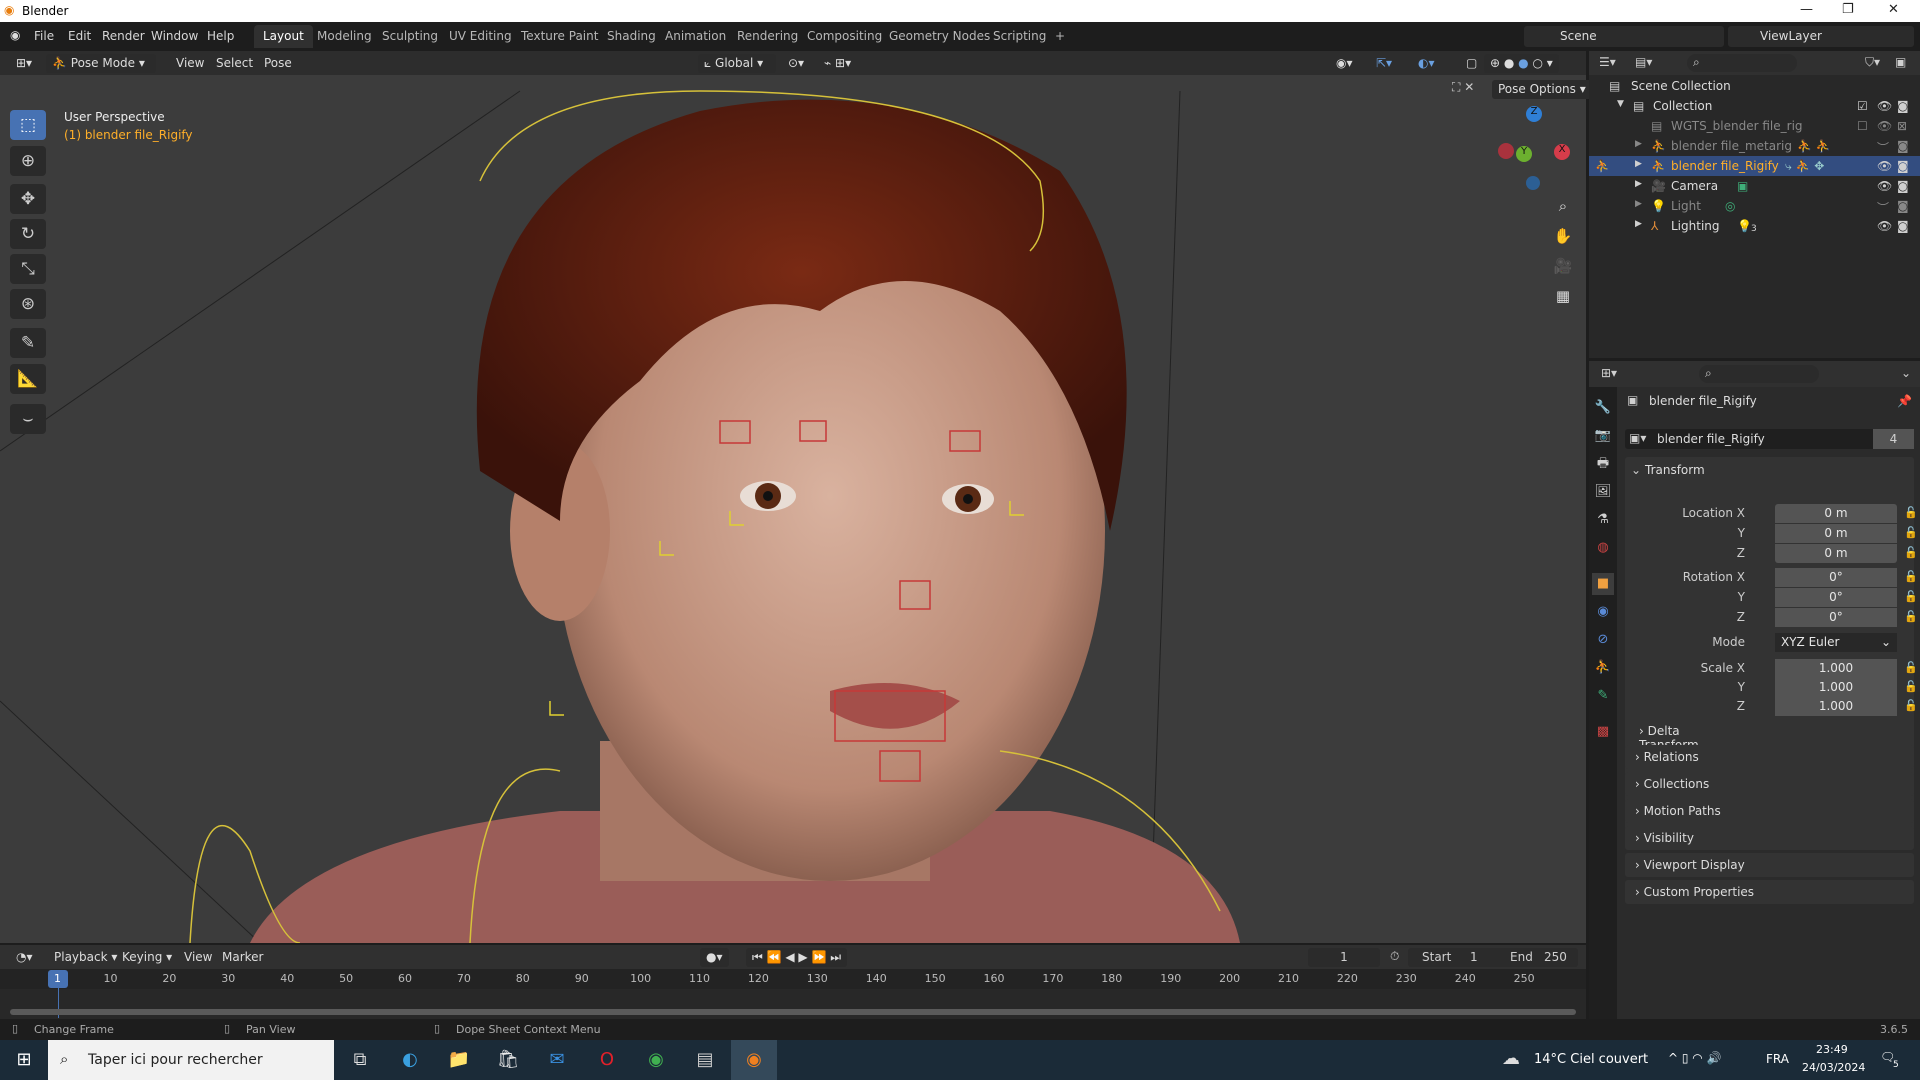 The width and height of the screenshot is (1920, 1080). I want to click on rotation-y-field: 0°, so click(1836, 597).